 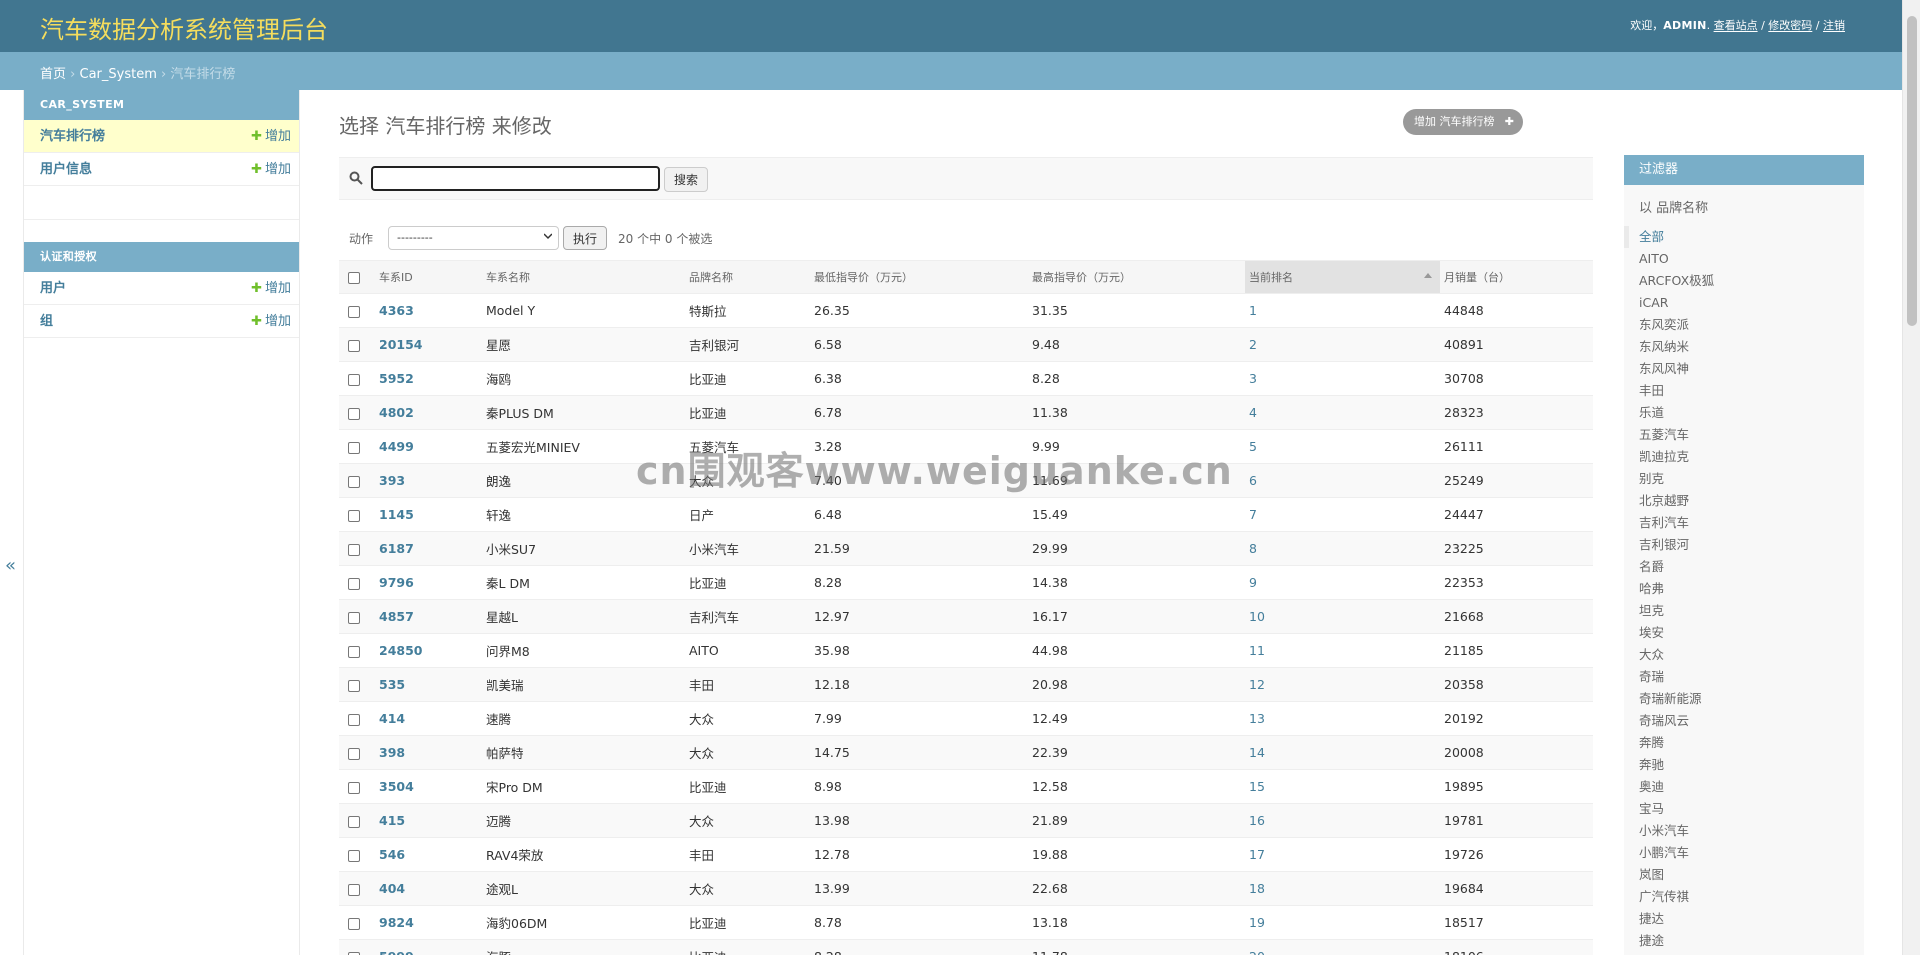 What do you see at coordinates (392, 888) in the screenshot?
I see `series-id-link: 404` at bounding box center [392, 888].